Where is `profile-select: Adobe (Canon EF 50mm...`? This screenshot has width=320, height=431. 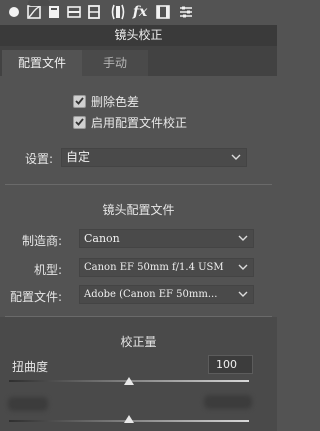 profile-select: Adobe (Canon EF 50mm... is located at coordinates (166, 294).